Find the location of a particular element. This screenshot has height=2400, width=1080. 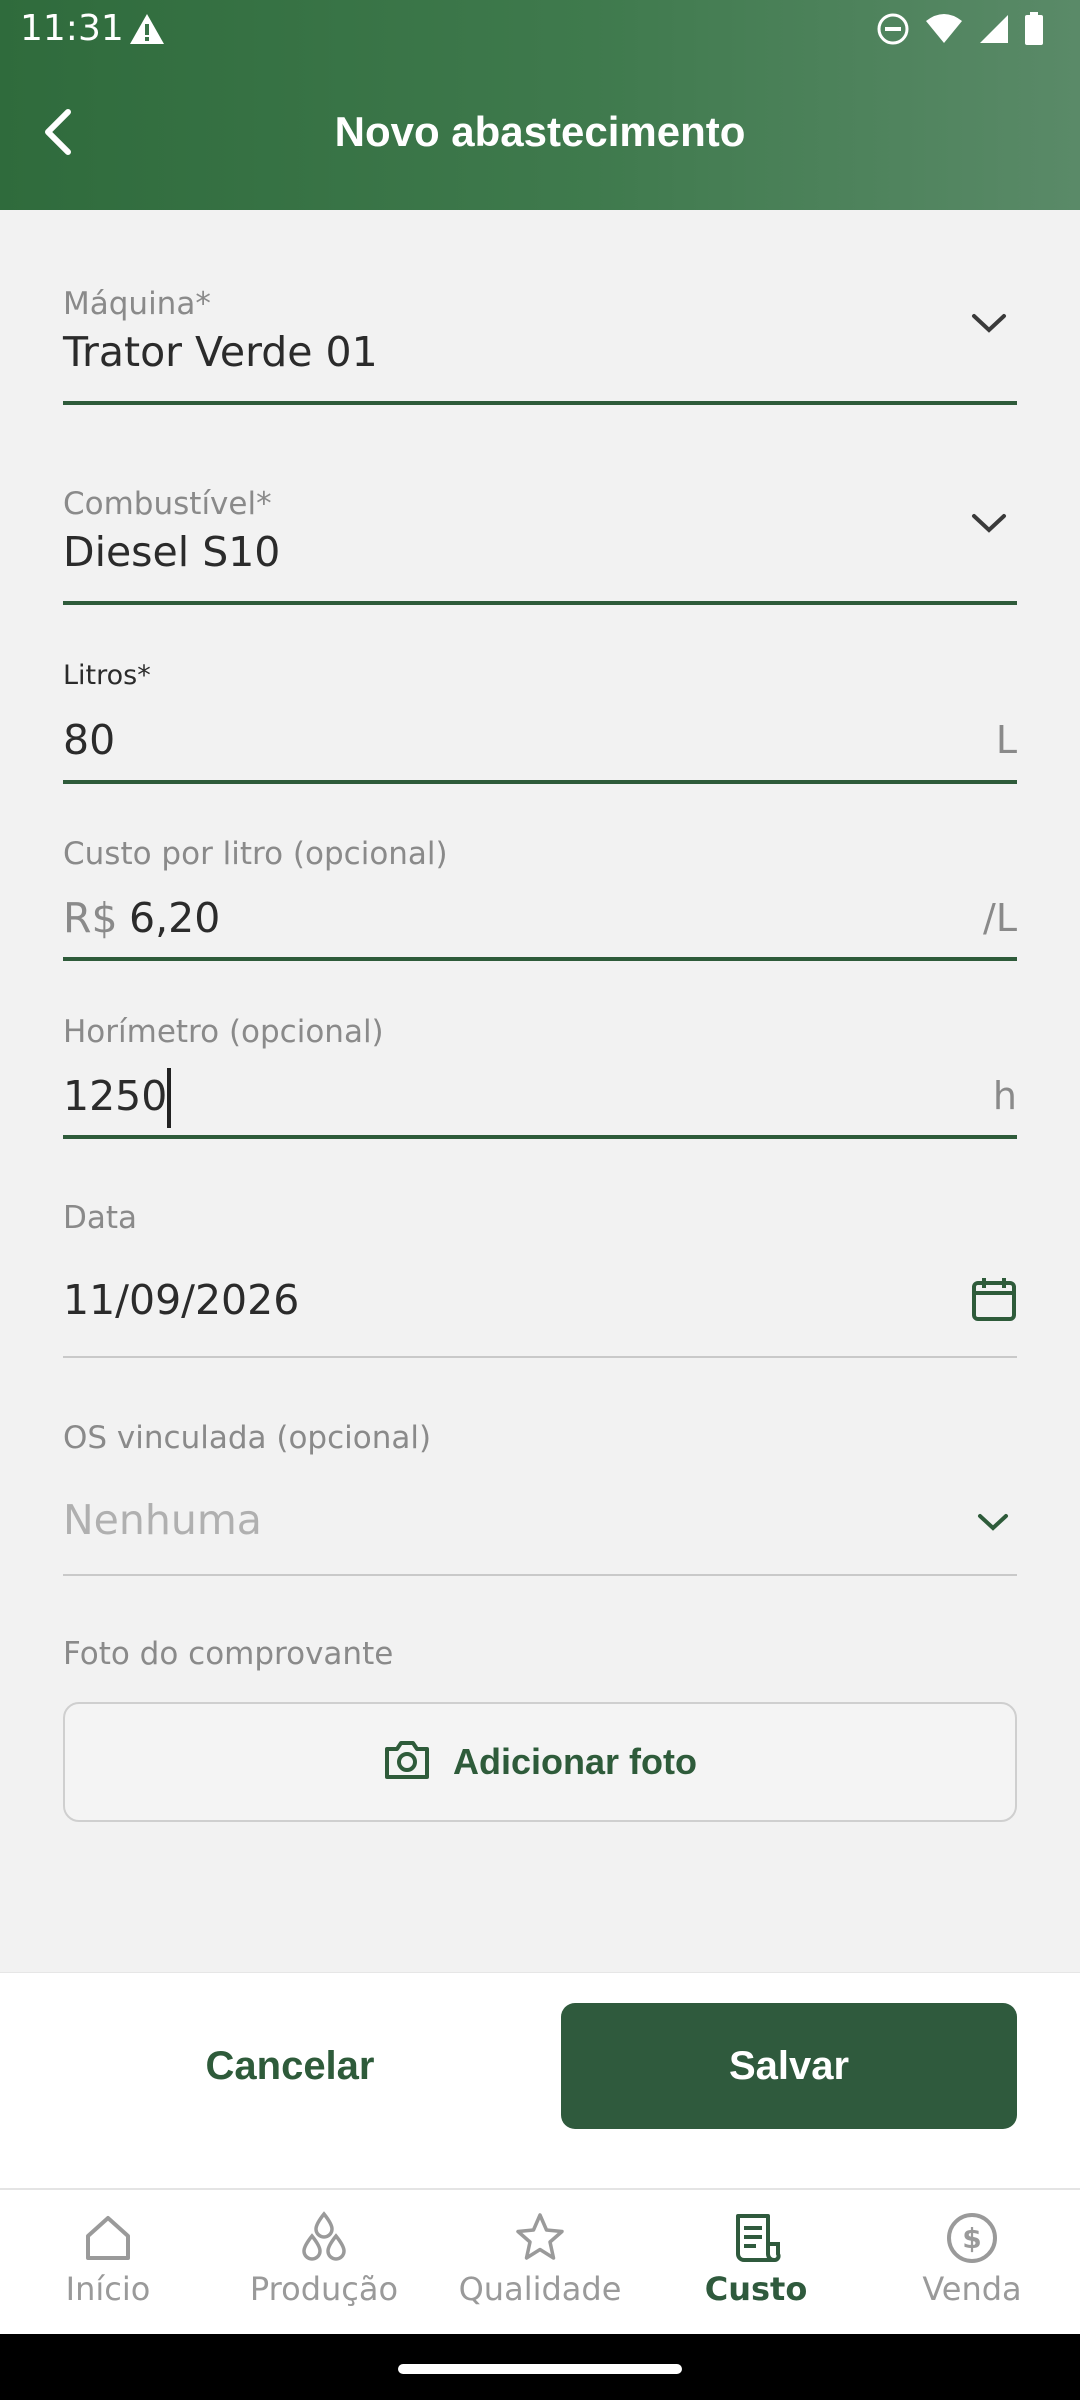

nav-label-venda: Venda is located at coordinates (972, 2289).